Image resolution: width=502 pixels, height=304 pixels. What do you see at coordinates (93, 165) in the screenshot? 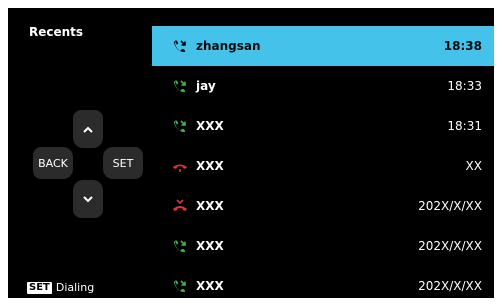
I see `dpad: BACK SET` at bounding box center [93, 165].